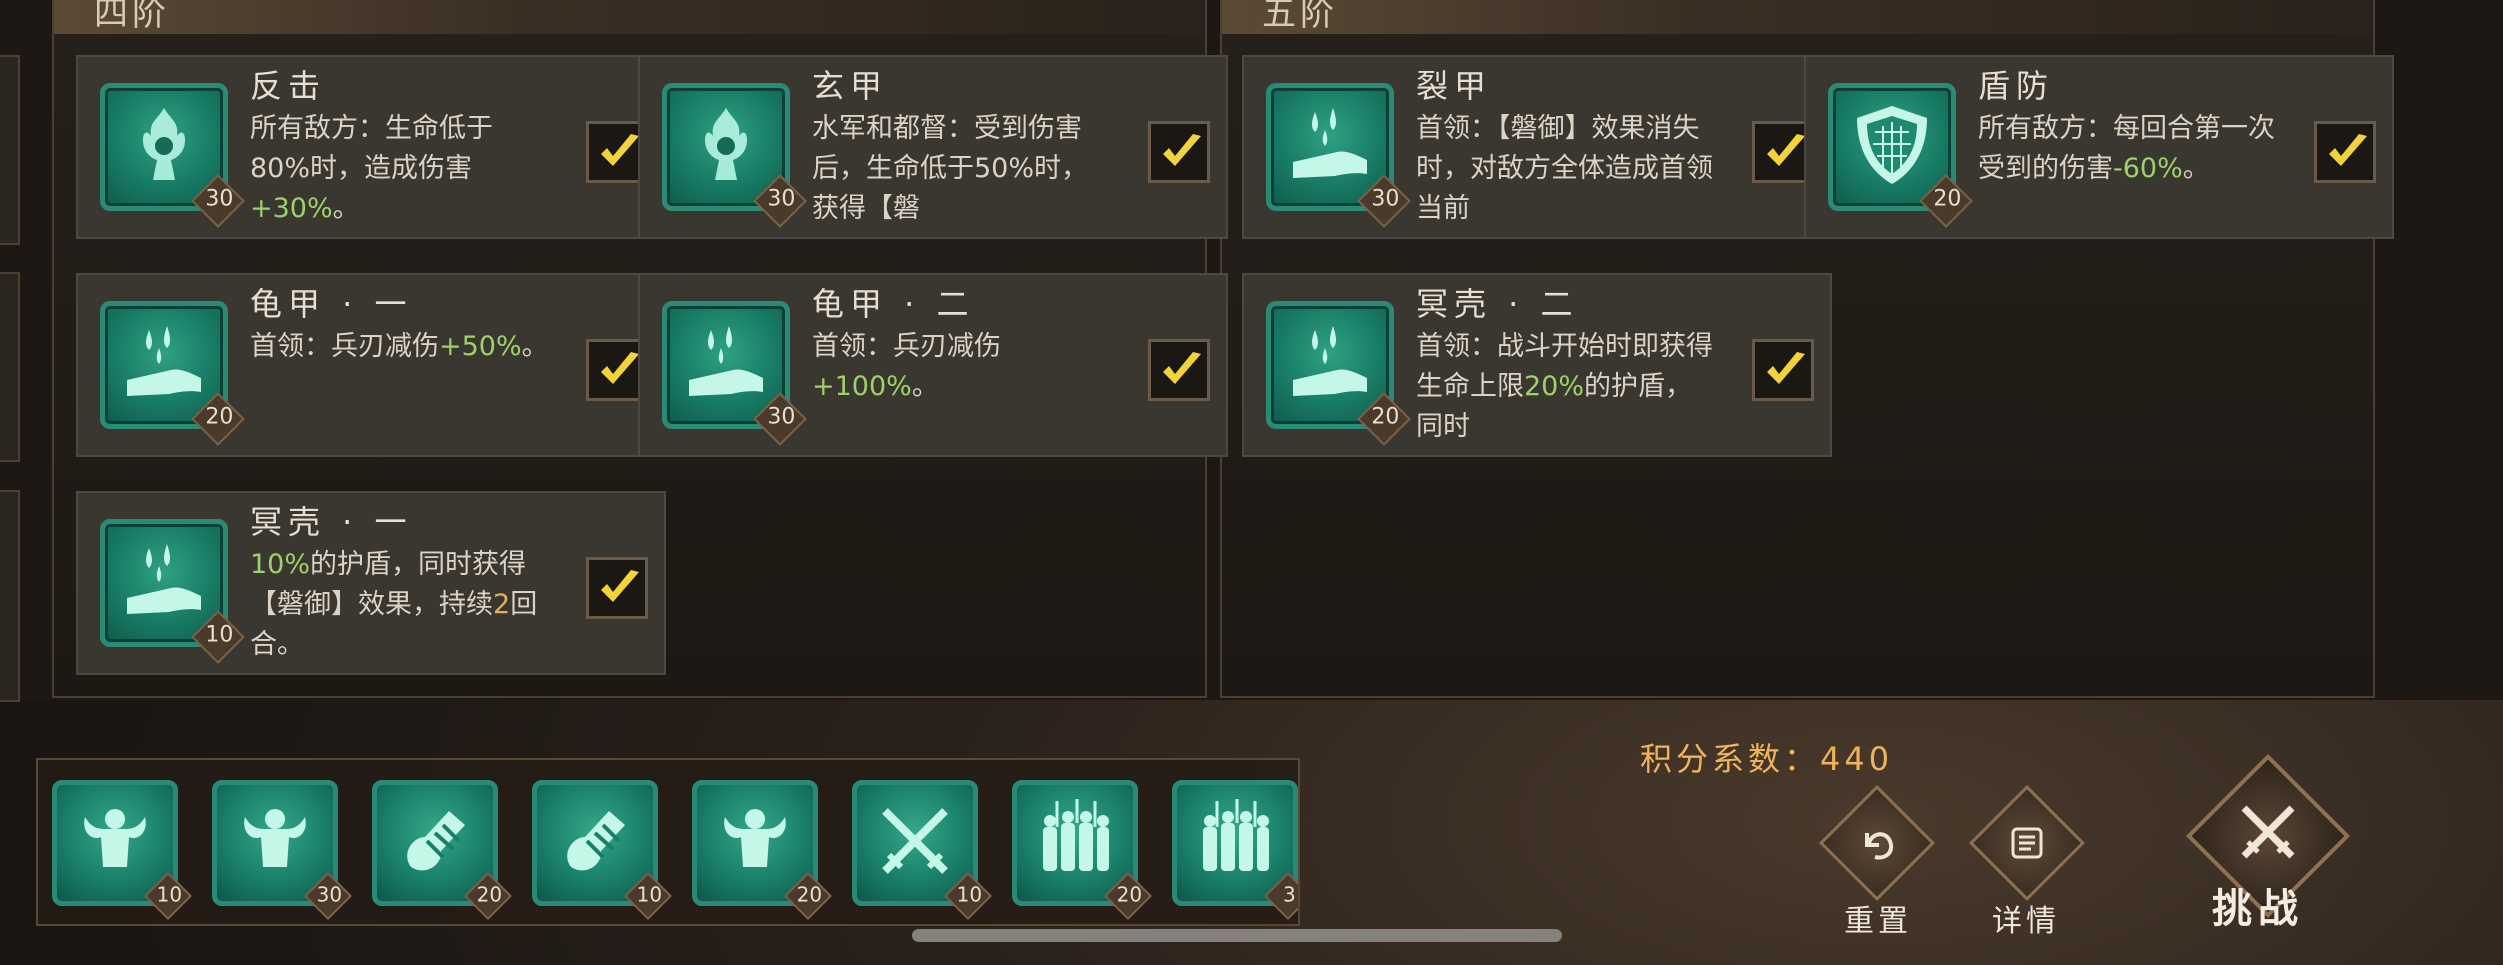  I want to click on details-button, so click(2027, 843).